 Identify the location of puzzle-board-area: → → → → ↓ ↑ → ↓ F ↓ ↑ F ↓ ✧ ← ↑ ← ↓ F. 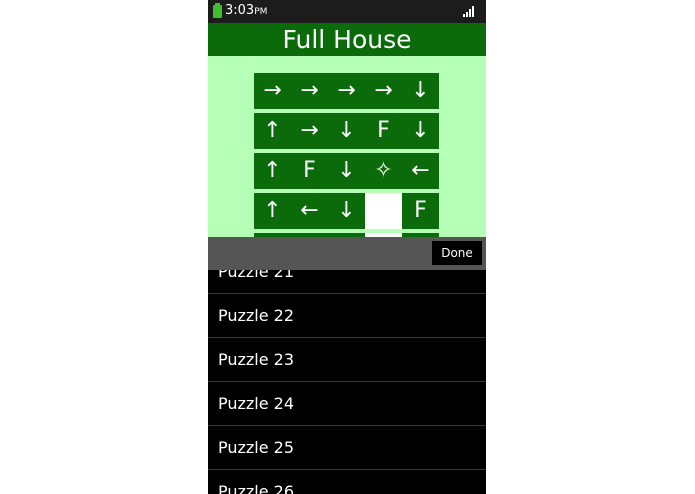
(347, 146).